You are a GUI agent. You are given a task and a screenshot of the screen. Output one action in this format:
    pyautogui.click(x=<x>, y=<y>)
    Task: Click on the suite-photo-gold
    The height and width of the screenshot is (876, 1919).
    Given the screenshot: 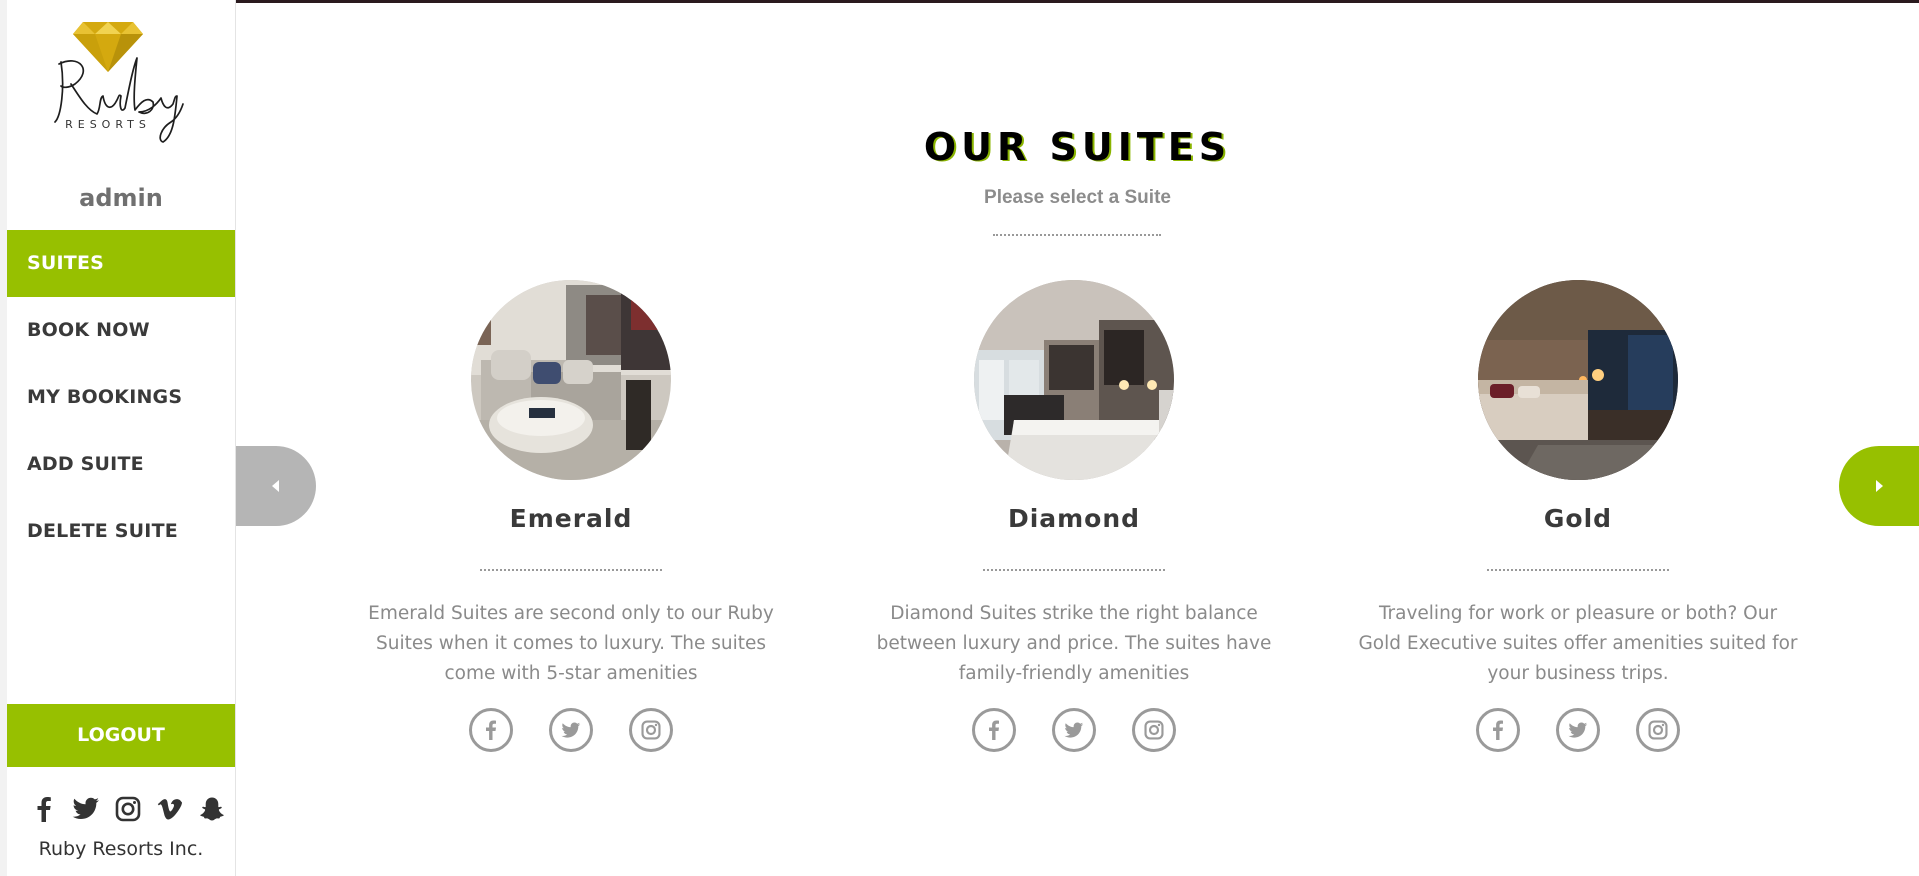 What is the action you would take?
    pyautogui.click(x=1578, y=380)
    